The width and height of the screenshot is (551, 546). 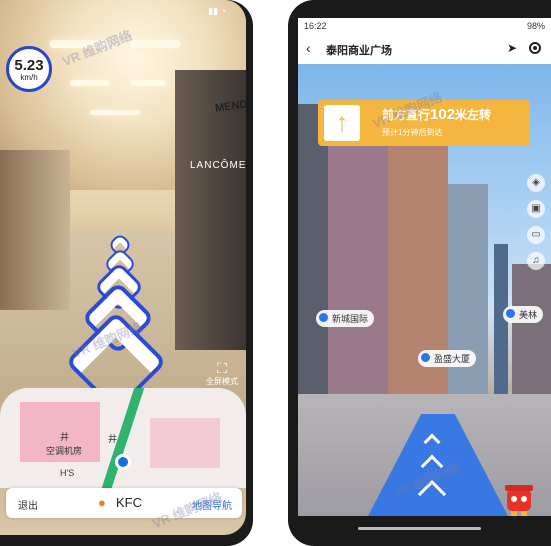 I want to click on exit-button: 退出, so click(x=28, y=504).